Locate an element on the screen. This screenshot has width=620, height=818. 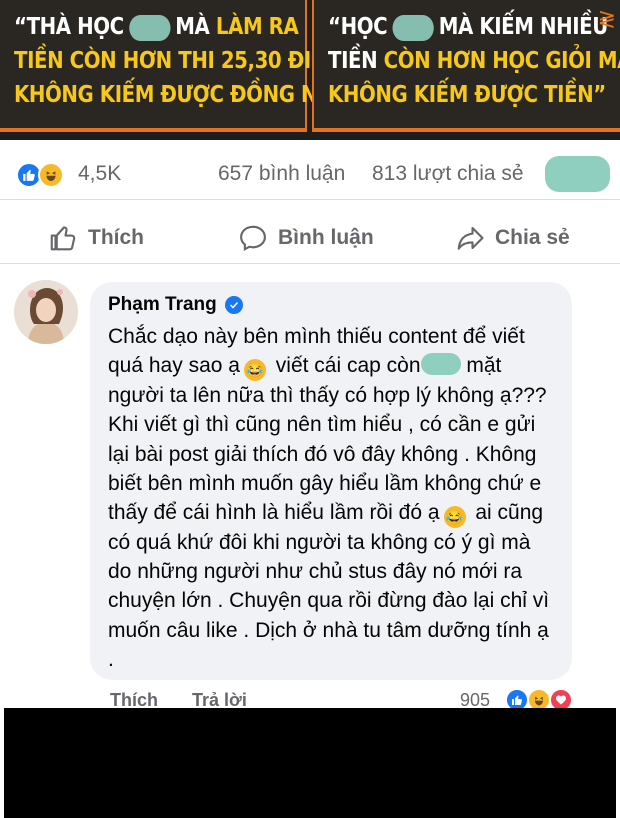
banner-text: TIỀN CÒN HƠN is located at coordinates (93, 61).